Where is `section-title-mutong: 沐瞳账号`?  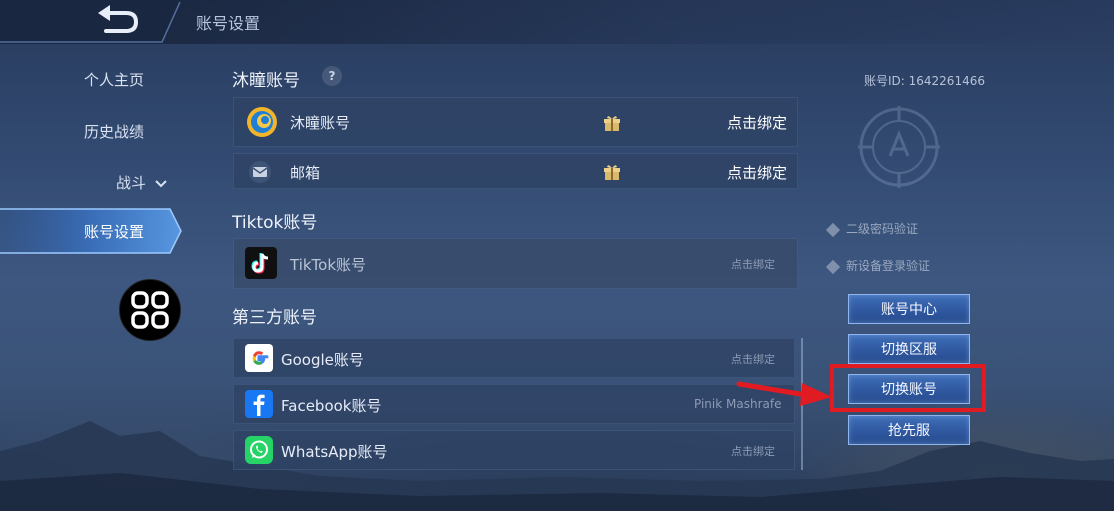 section-title-mutong: 沐瞳账号 is located at coordinates (266, 81).